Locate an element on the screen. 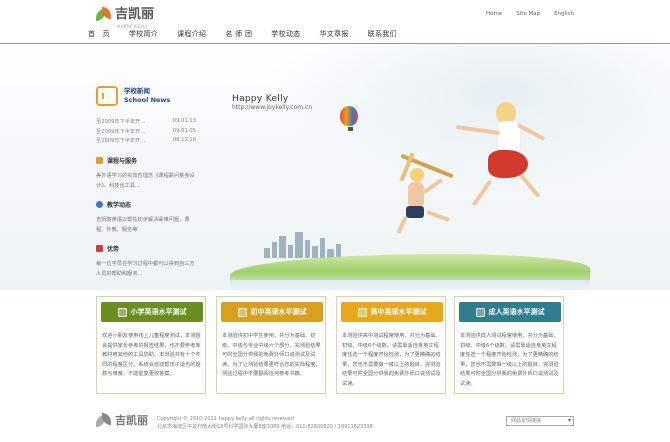 The image size is (670, 442). top-links: Home Site Map English is located at coordinates (530, 14).